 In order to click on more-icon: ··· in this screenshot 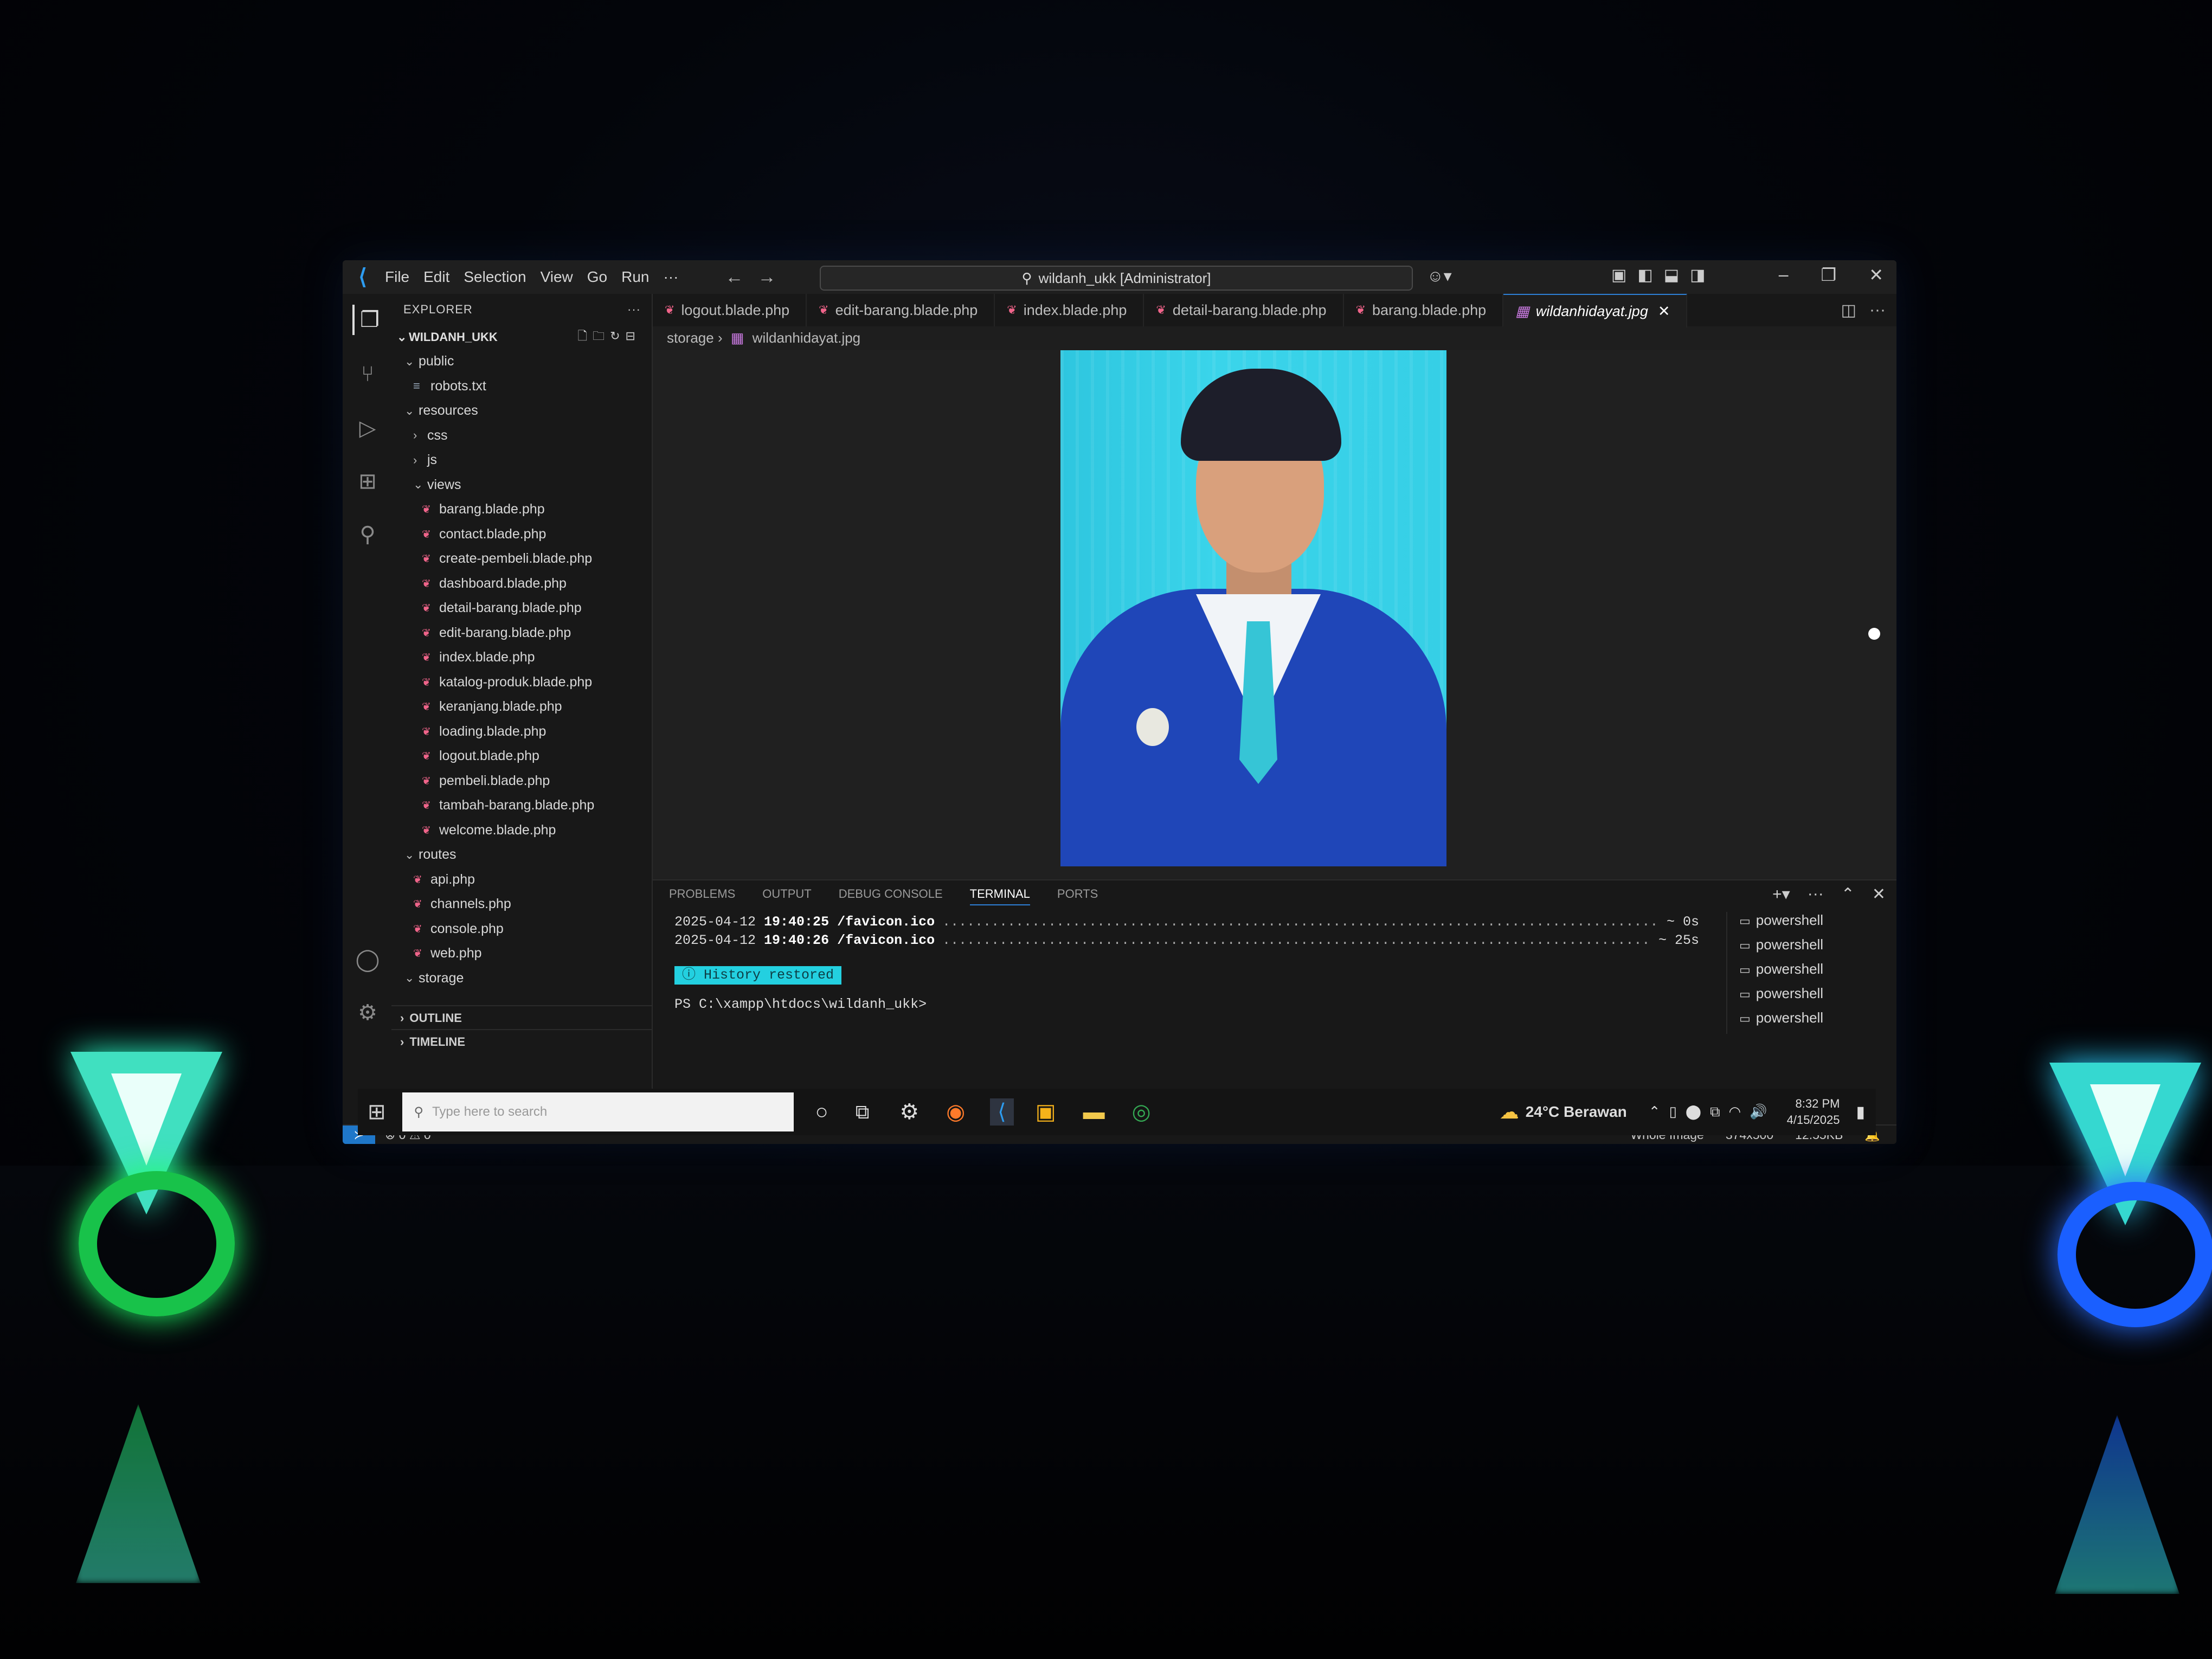, I will do `click(1816, 894)`.